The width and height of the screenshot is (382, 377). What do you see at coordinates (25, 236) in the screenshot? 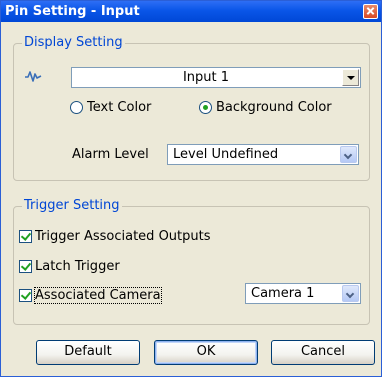
I see `trigger-associated-outputs-checkbox` at bounding box center [25, 236].